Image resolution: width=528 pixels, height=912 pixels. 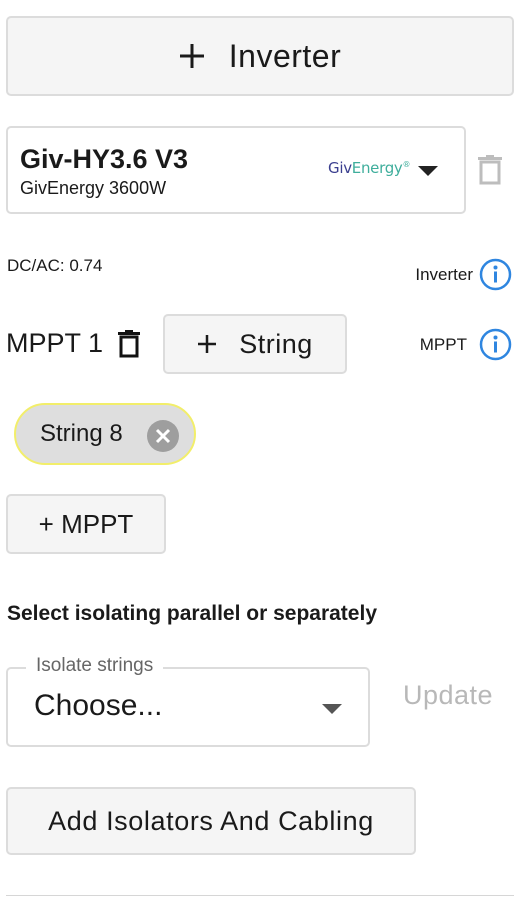 I want to click on remove-string-icon, so click(x=163, y=436).